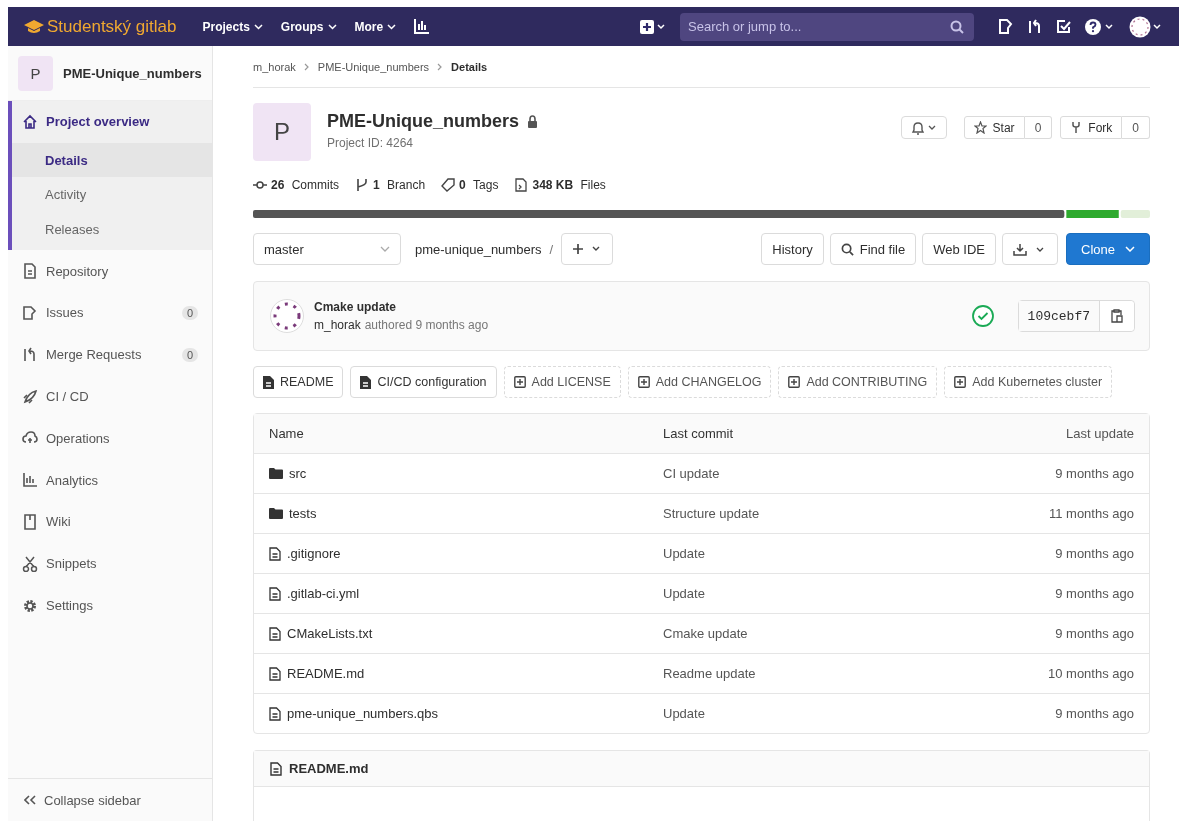 This screenshot has height=821, width=1179. Describe the element at coordinates (326, 673) in the screenshot. I see `file-name-link: README.md` at that location.